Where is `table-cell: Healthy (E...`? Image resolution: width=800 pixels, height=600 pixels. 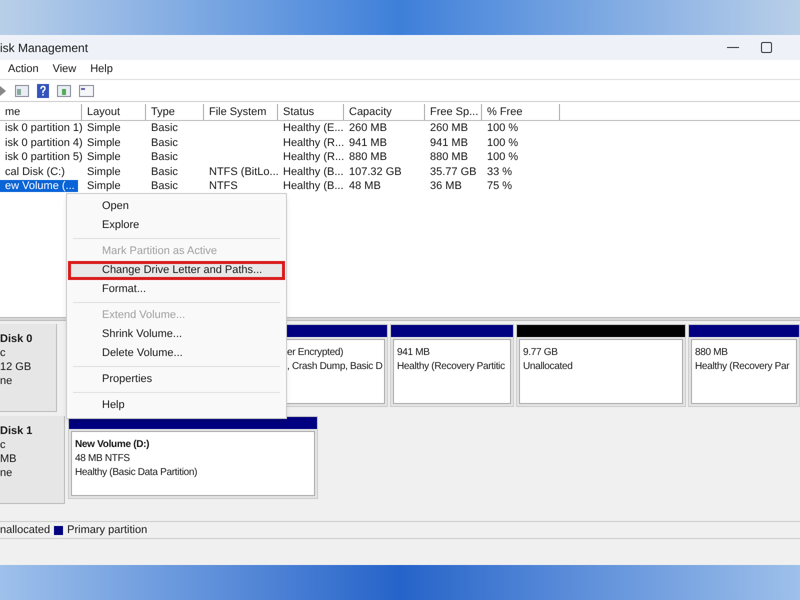 table-cell: Healthy (E... is located at coordinates (313, 128).